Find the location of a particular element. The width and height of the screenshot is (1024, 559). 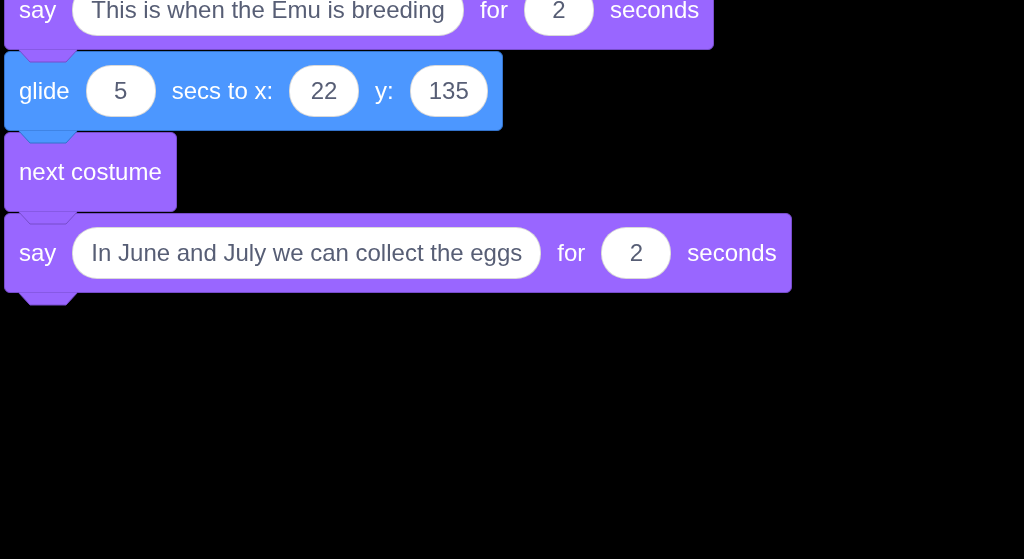

block-label: next costume is located at coordinates (90, 172).